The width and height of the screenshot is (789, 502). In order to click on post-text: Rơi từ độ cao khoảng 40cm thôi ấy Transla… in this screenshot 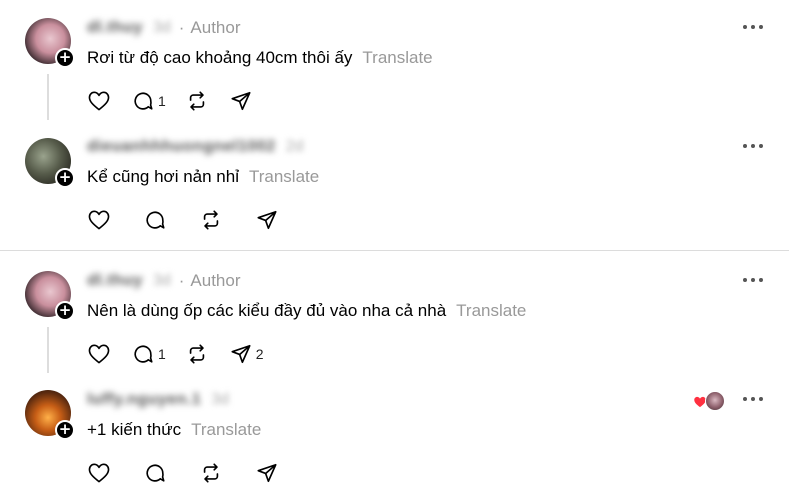, I will do `click(260, 58)`.